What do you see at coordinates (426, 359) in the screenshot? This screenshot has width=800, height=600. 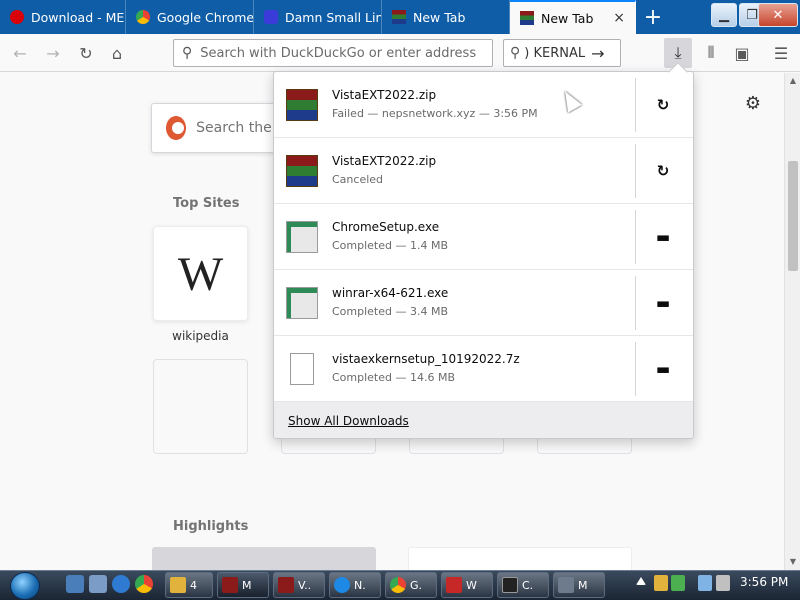 I see `download-filename: vistaexkernsetup_10192022.7z` at bounding box center [426, 359].